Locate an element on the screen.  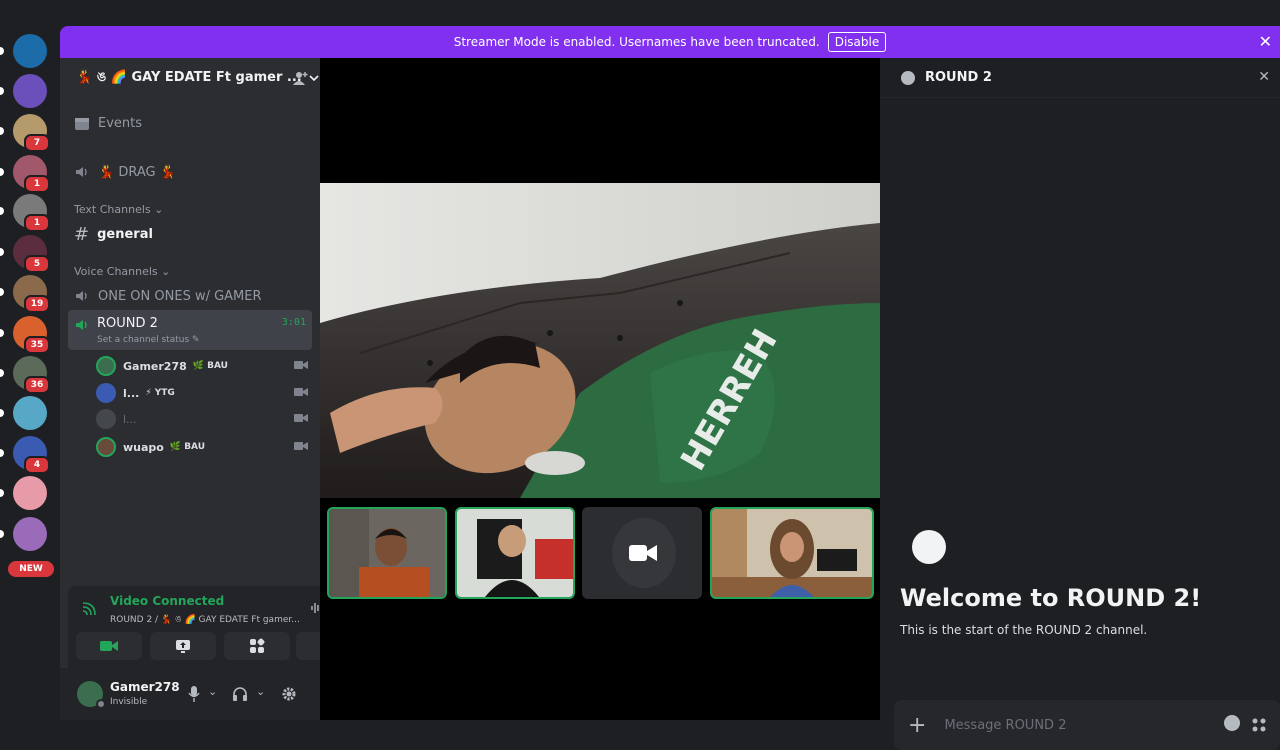
voice-member: wuapo 🌿 BAU is located at coordinates (202, 447).